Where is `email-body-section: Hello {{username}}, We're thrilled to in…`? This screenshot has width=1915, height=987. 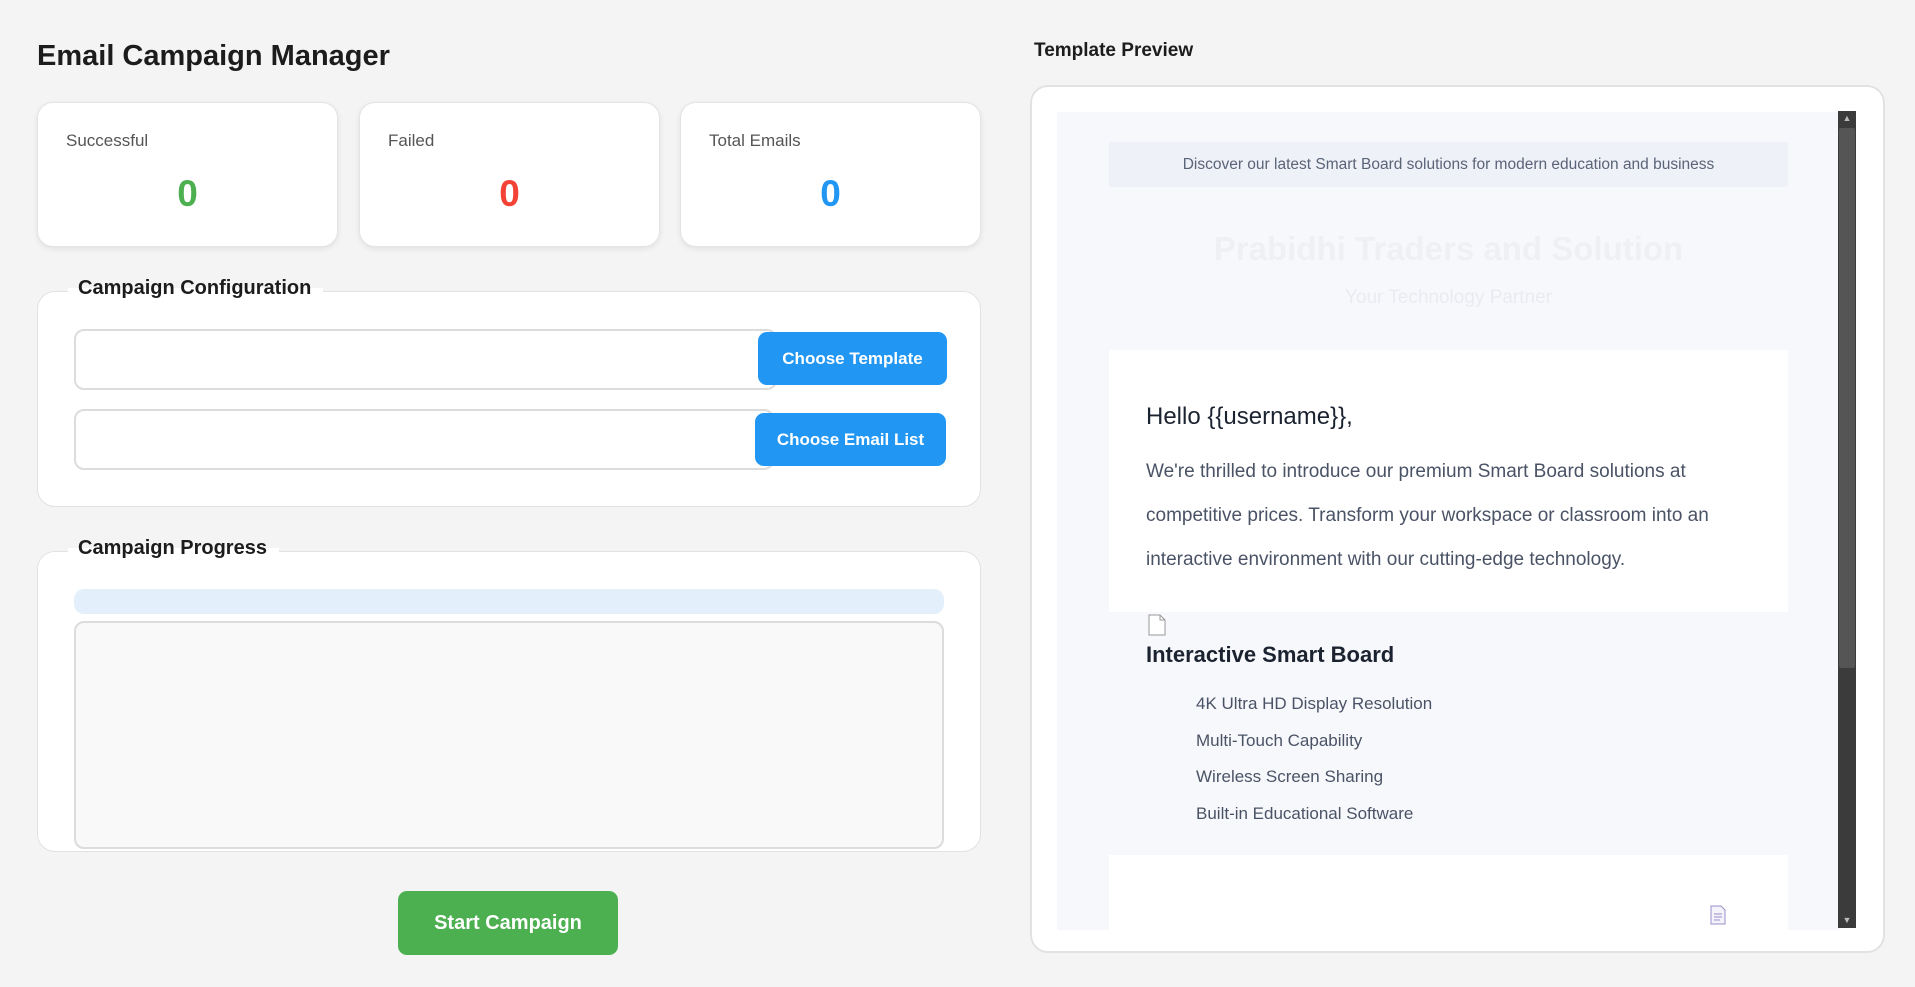
email-body-section: Hello {{username}}, We're thrilled to in… is located at coordinates (1448, 481).